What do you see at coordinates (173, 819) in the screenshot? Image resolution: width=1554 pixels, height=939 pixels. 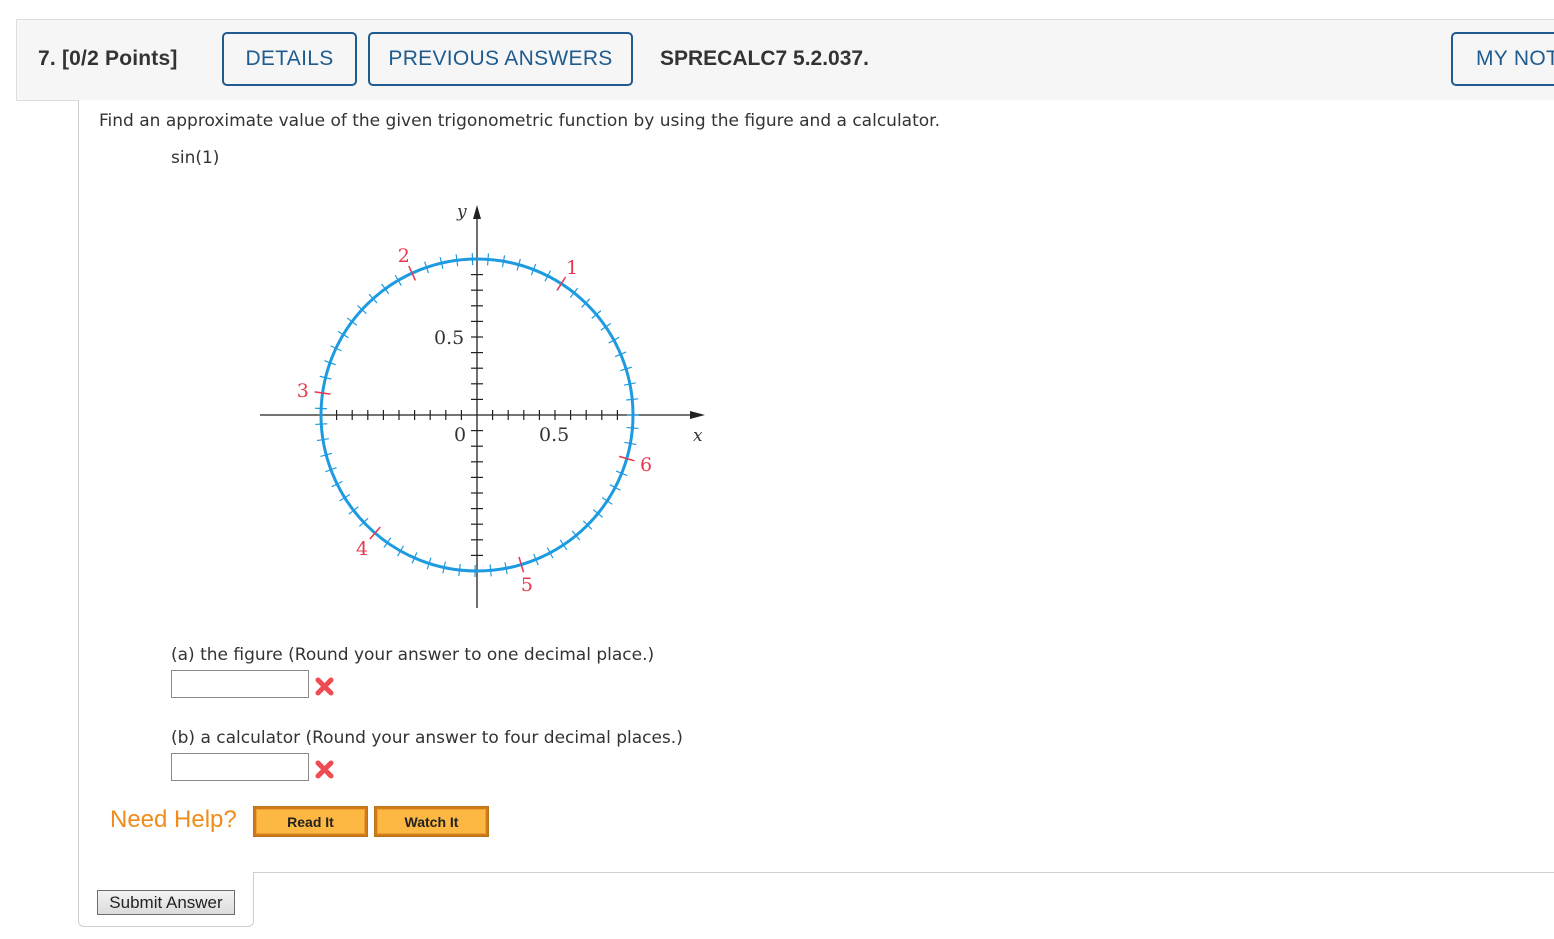 I see `need-help-label: Need Help?` at bounding box center [173, 819].